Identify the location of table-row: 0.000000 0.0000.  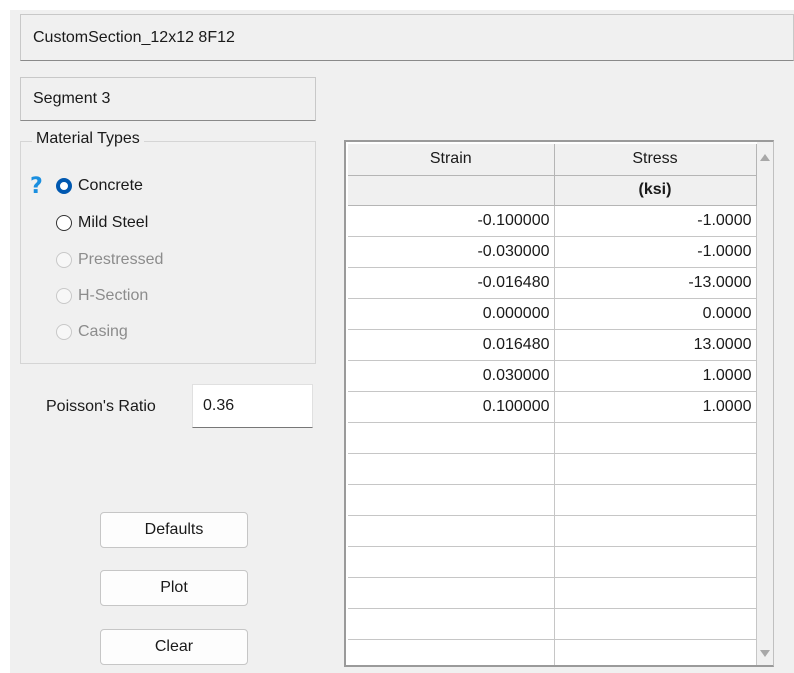
(552, 314).